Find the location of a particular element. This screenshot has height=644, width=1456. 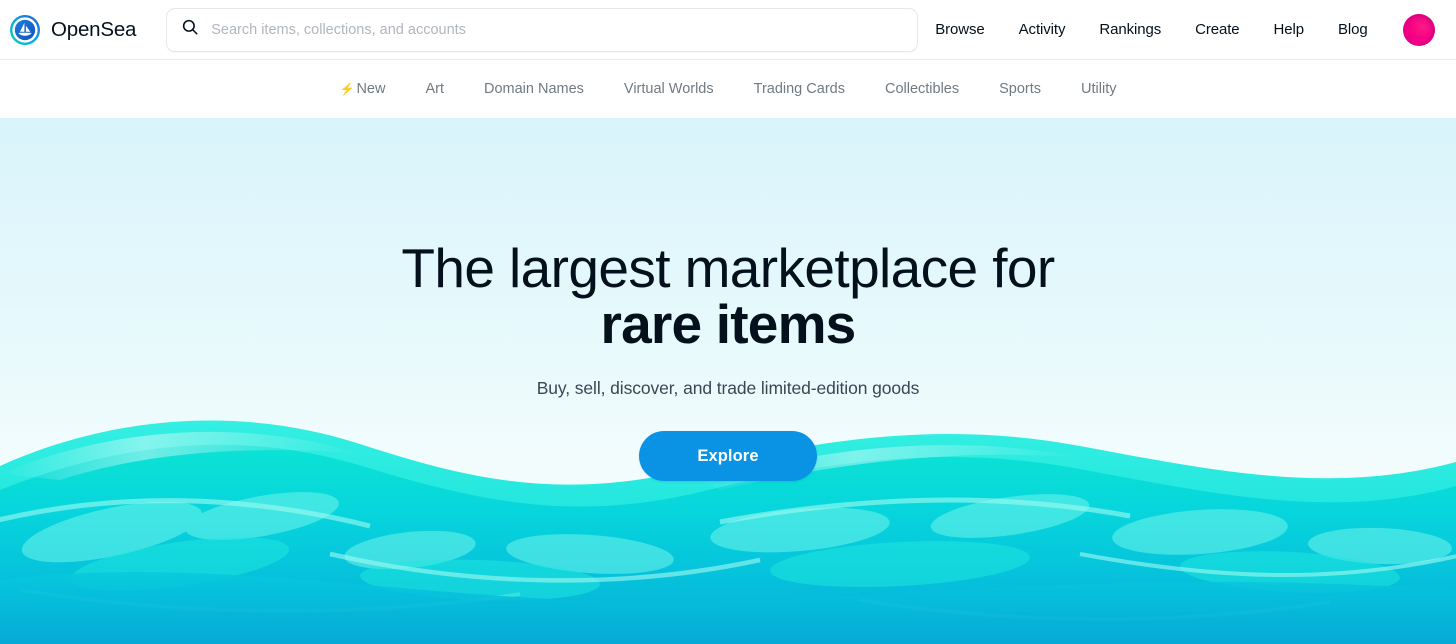

category-item-collectibles: Collectibles is located at coordinates (922, 89).